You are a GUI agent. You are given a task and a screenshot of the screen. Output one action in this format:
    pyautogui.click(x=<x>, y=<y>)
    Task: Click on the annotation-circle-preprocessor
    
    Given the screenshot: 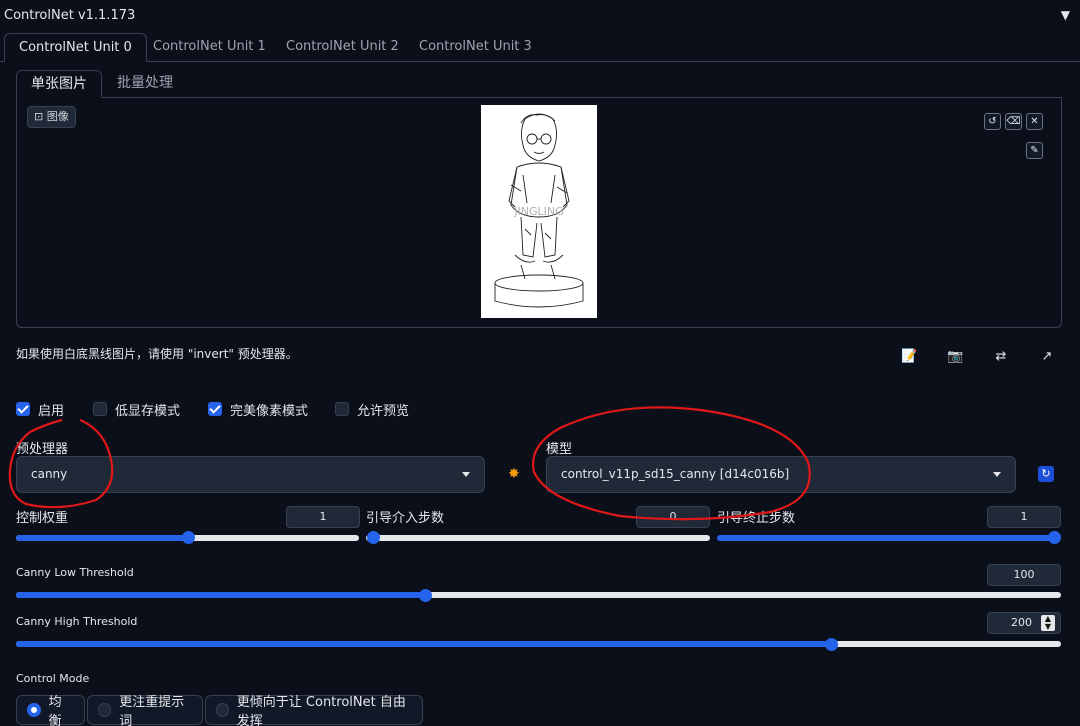 What is the action you would take?
    pyautogui.click(x=61, y=463)
    